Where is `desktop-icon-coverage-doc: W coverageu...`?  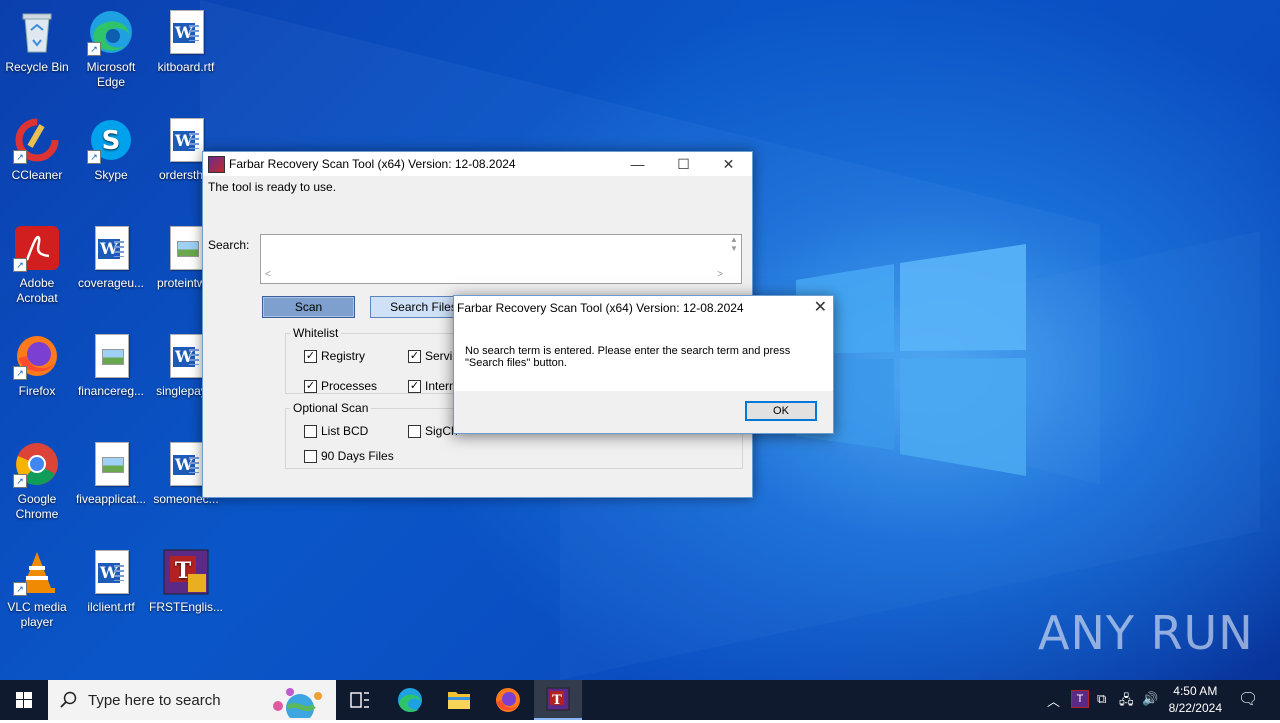
desktop-icon-coverage-doc: W coverageu... is located at coordinates (111, 257).